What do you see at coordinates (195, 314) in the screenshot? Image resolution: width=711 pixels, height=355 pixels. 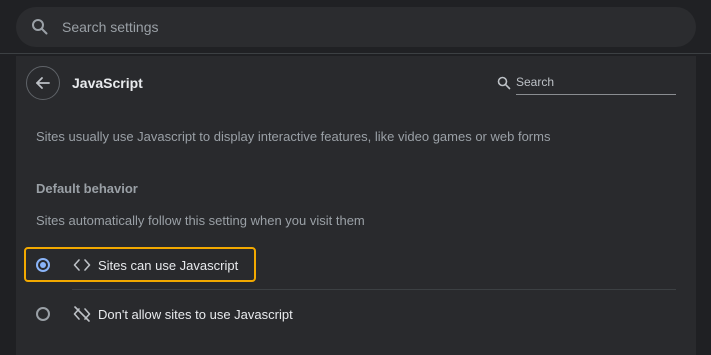 I see `option-label: Don't allow sites to use Javascript` at bounding box center [195, 314].